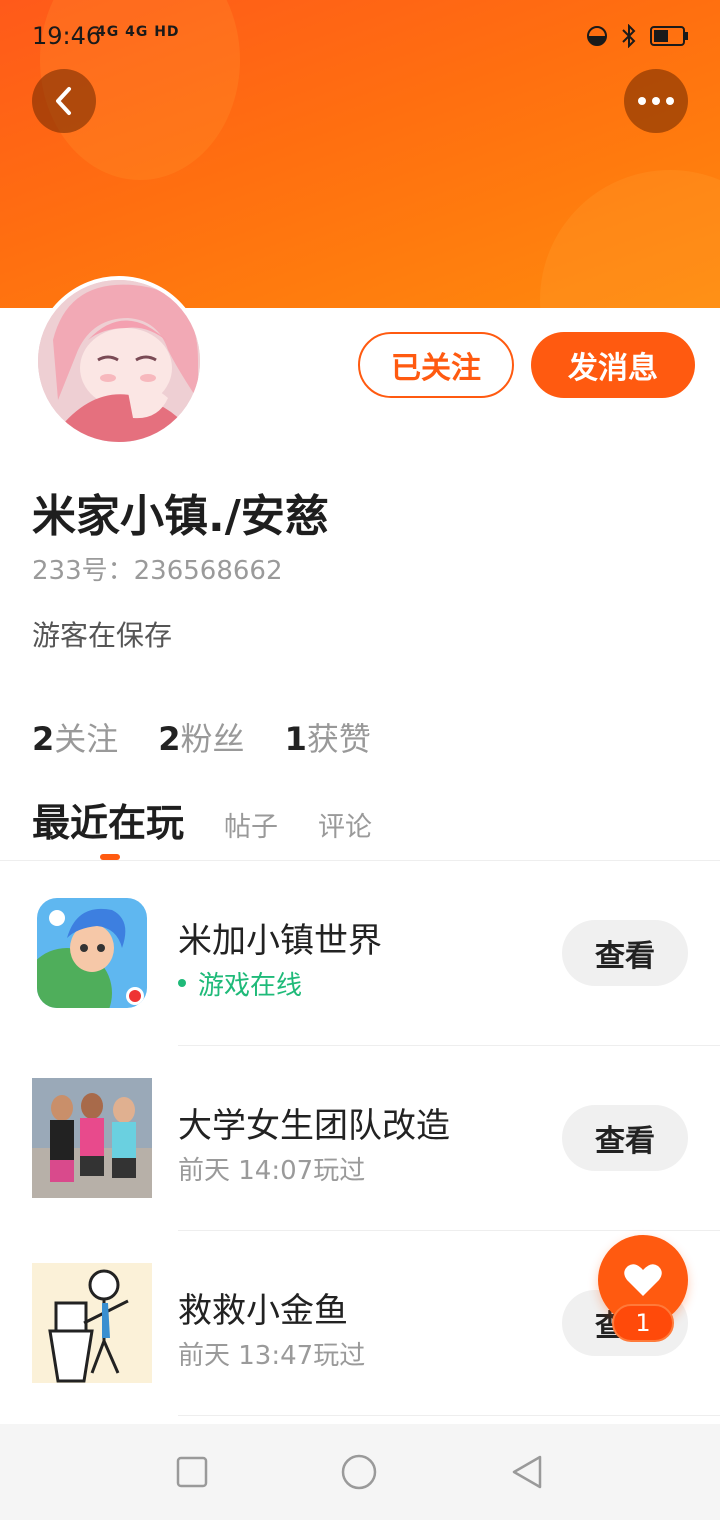  I want to click on stat-following: 2关注, so click(75, 737).